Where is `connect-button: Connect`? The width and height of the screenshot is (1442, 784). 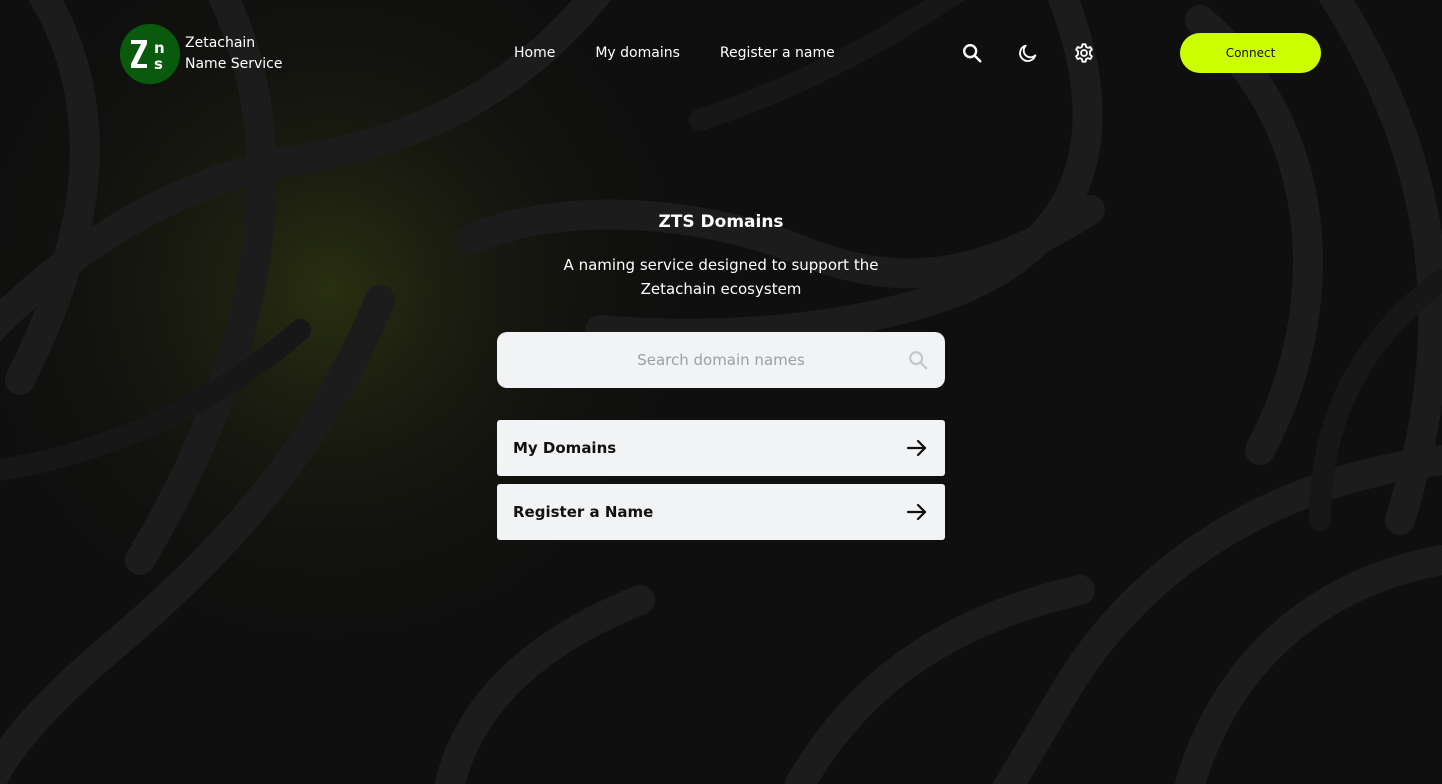 connect-button: Connect is located at coordinates (1250, 53).